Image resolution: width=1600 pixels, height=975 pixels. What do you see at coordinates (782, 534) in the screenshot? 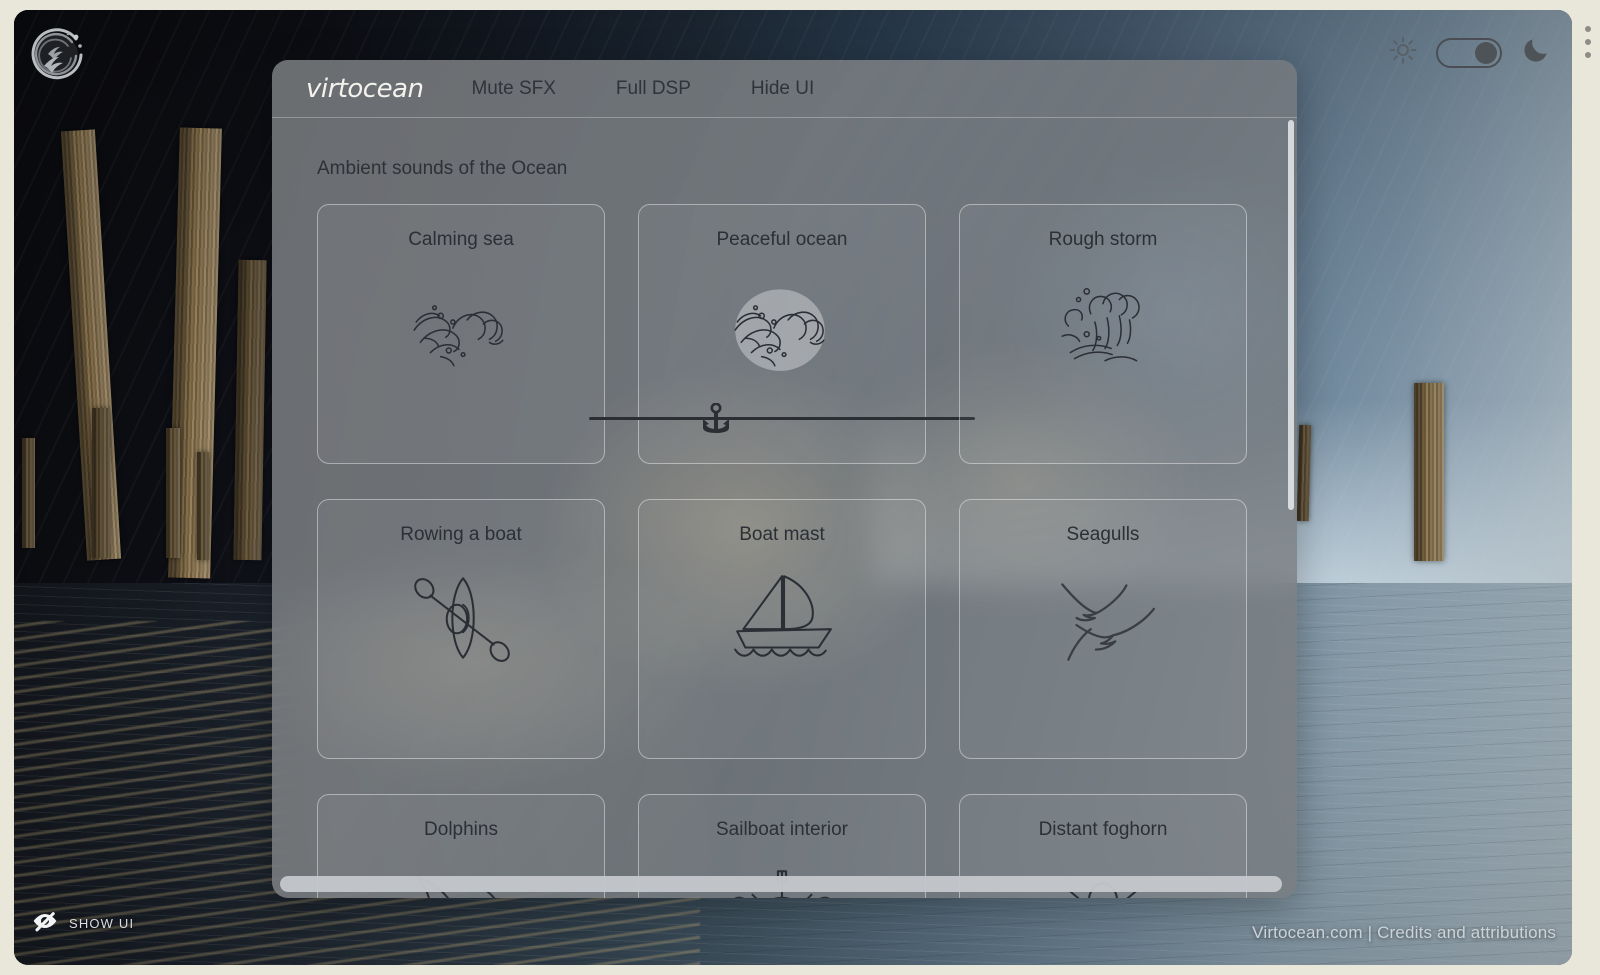
I see `sound-card-title: Boat mast` at bounding box center [782, 534].